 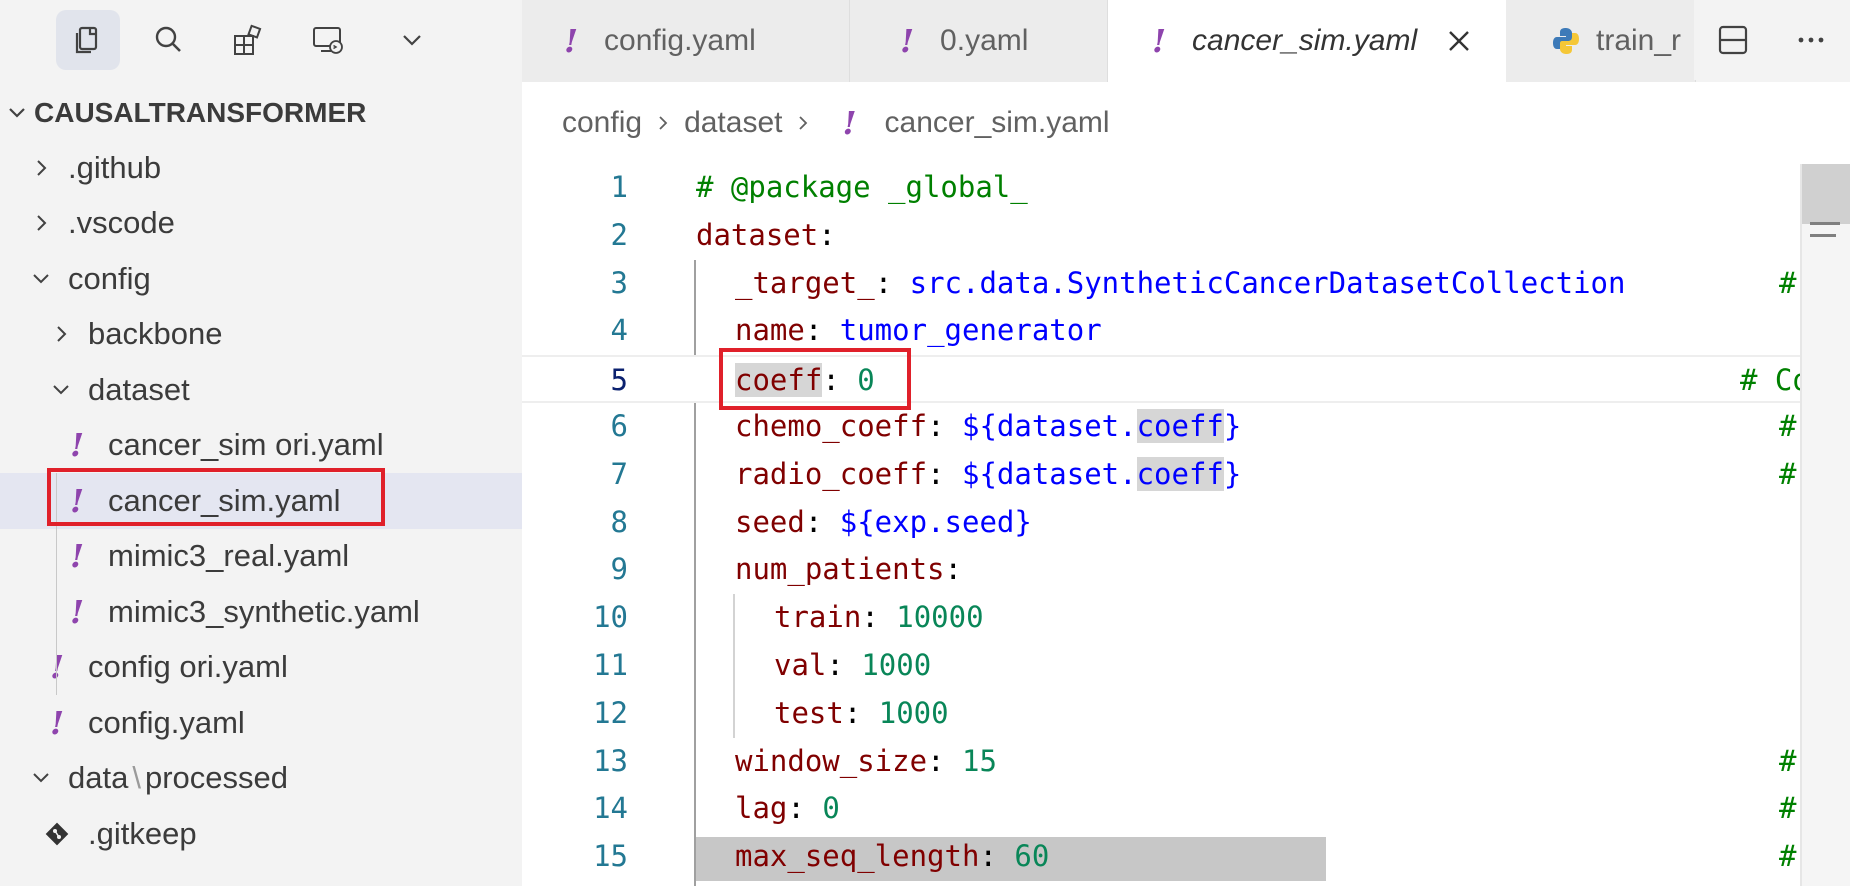 I want to click on file-config-yaml: ! config.yaml, so click(x=261, y=723).